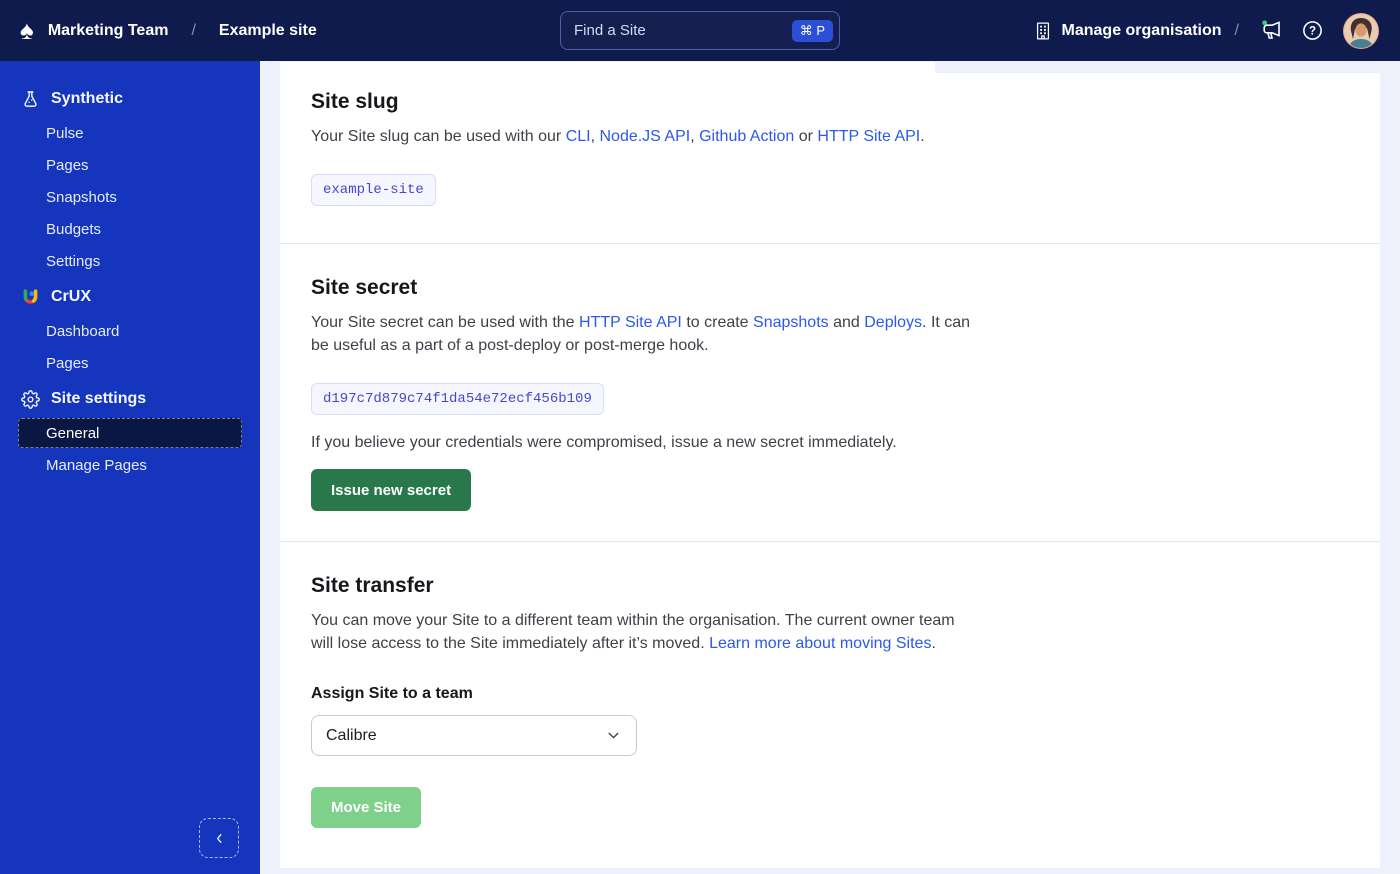 The image size is (1400, 874). Describe the element at coordinates (644, 136) in the screenshot. I see `nodejs-api-link: Node.JS API` at that location.